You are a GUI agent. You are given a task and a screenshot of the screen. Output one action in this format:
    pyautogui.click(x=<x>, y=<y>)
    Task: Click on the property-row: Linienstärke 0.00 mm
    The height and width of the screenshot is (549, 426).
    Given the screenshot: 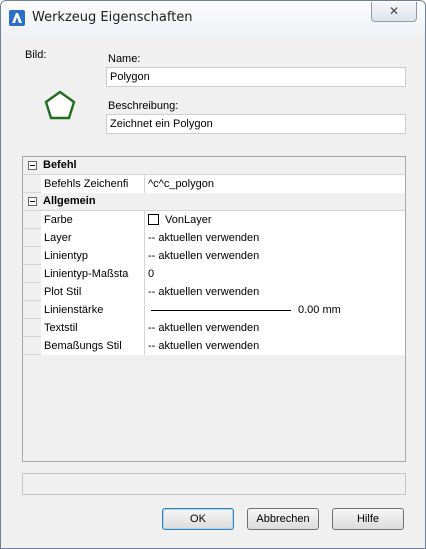 What is the action you would take?
    pyautogui.click(x=214, y=310)
    